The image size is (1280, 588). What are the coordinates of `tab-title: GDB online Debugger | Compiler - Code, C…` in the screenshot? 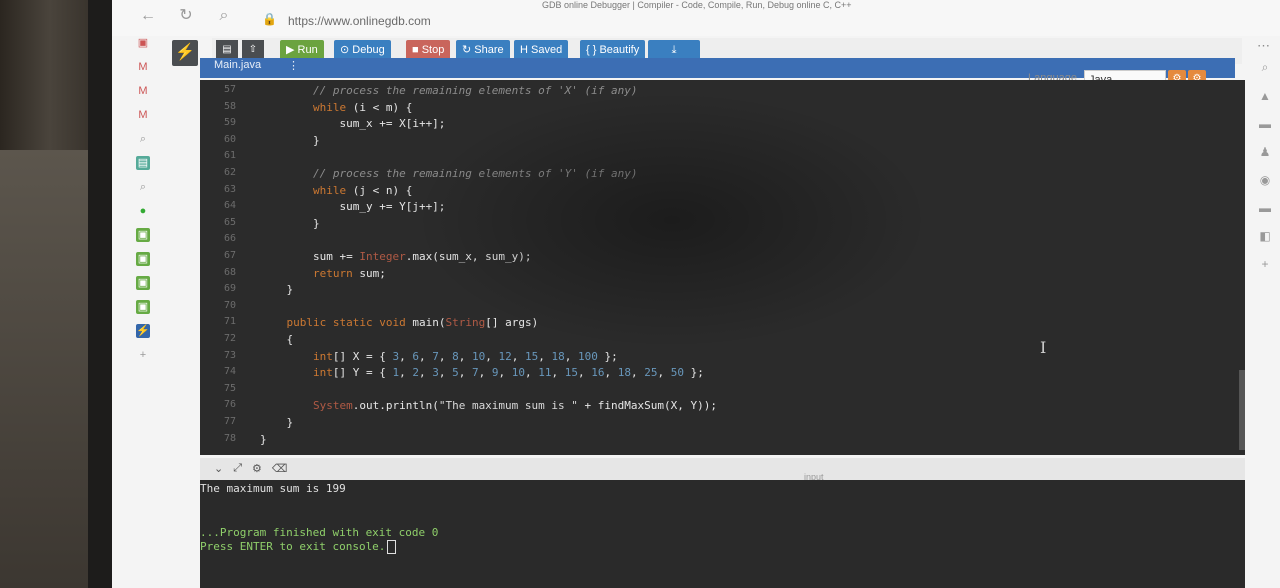 It's located at (697, 5).